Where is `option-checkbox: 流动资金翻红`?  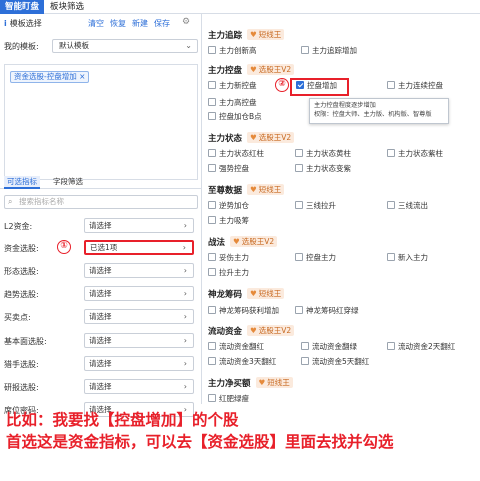 option-checkbox: 流动资金翻红 is located at coordinates (236, 347).